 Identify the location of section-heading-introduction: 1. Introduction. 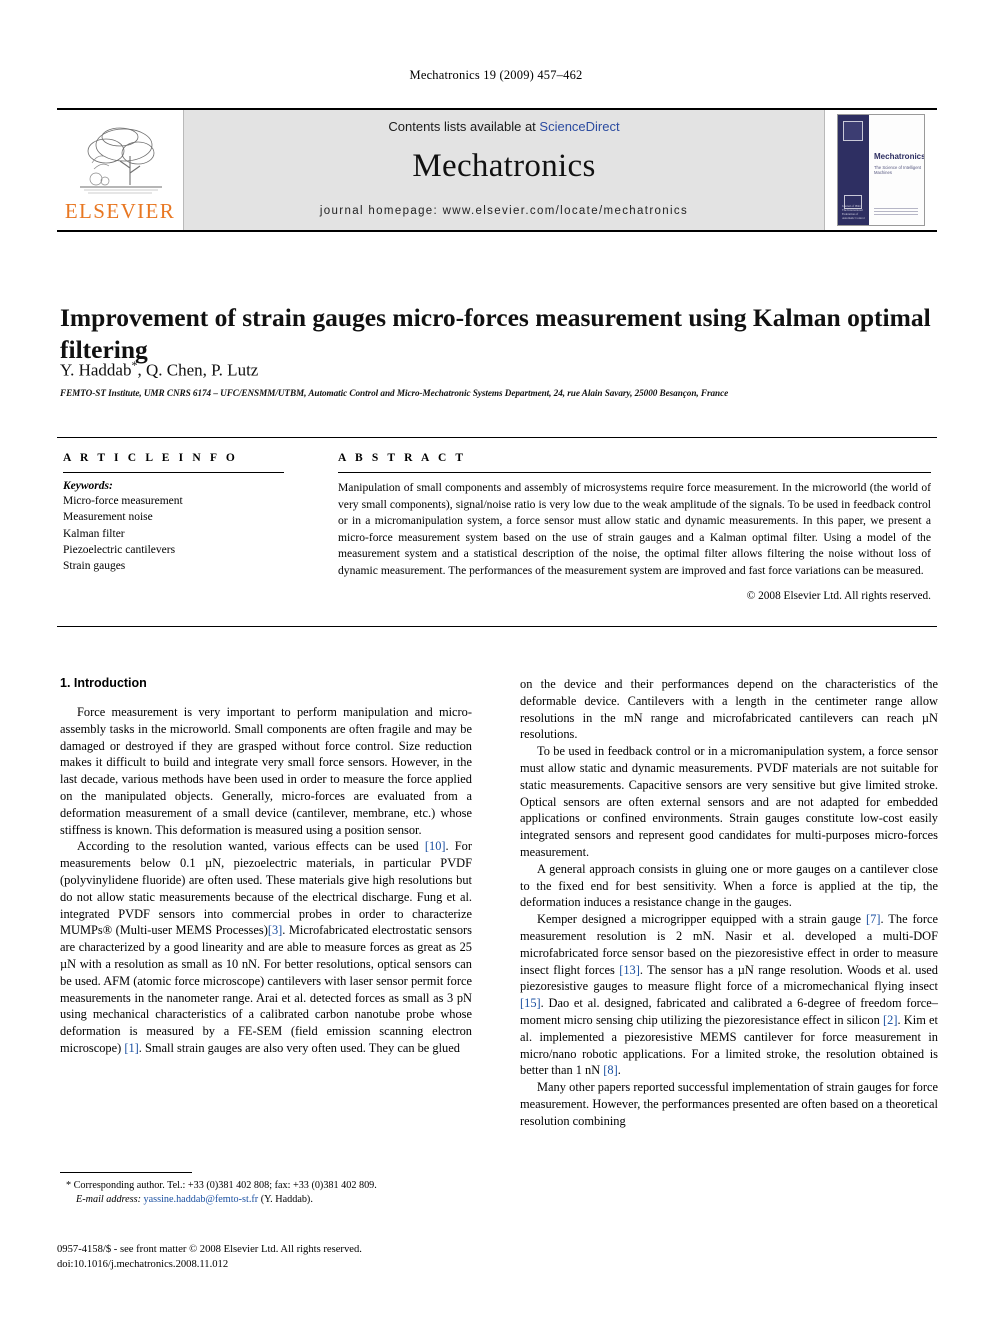
(103, 683).